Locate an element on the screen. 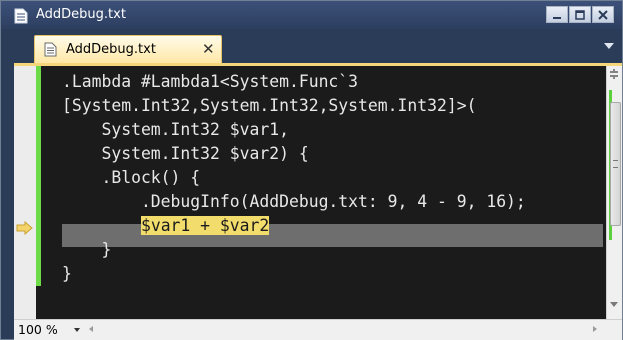  window-controls is located at coordinates (579, 15).